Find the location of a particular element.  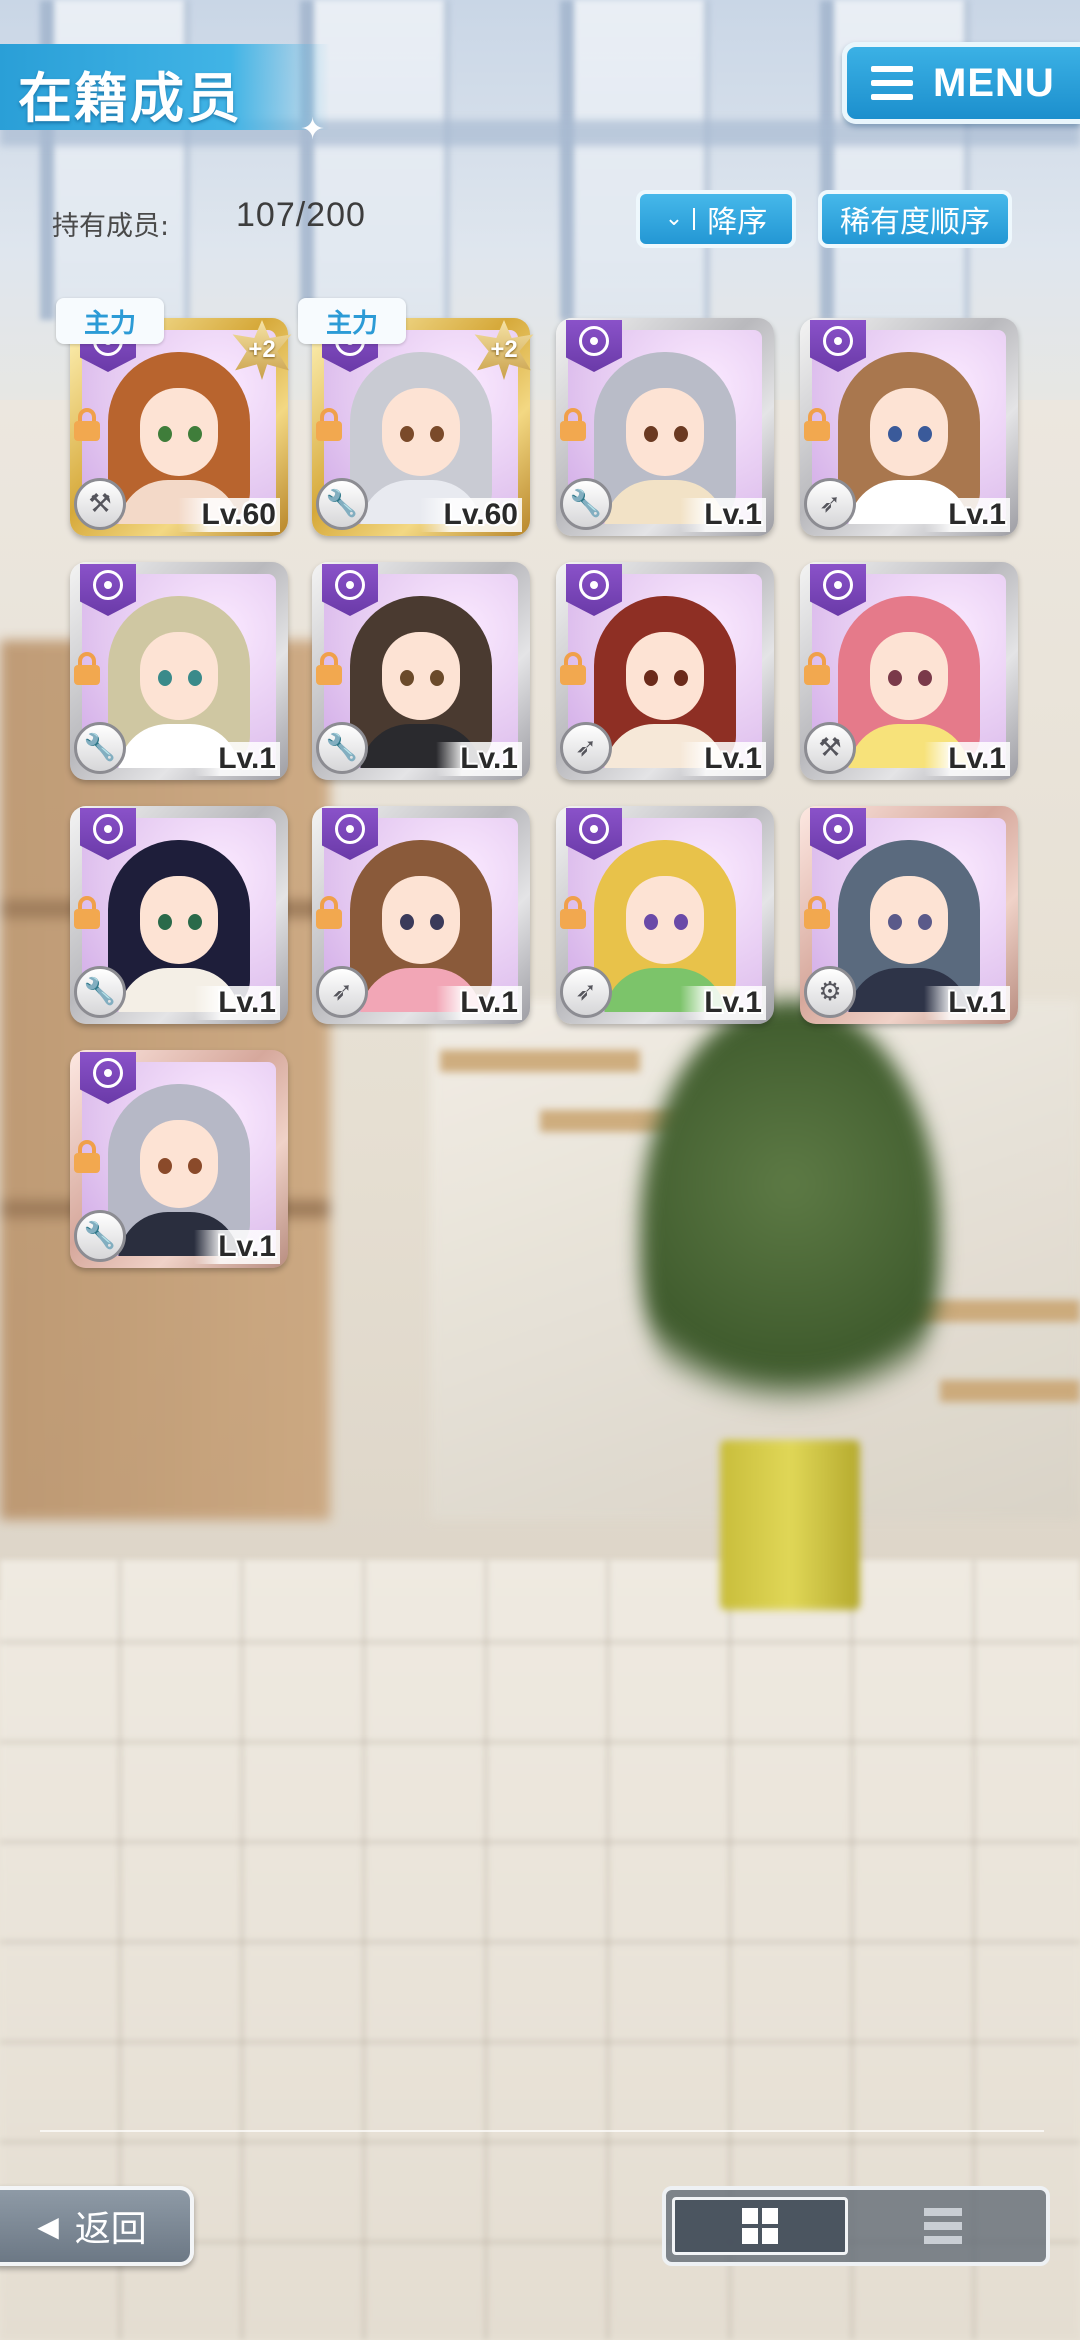

sort-order-label: 降序 is located at coordinates (737, 222).